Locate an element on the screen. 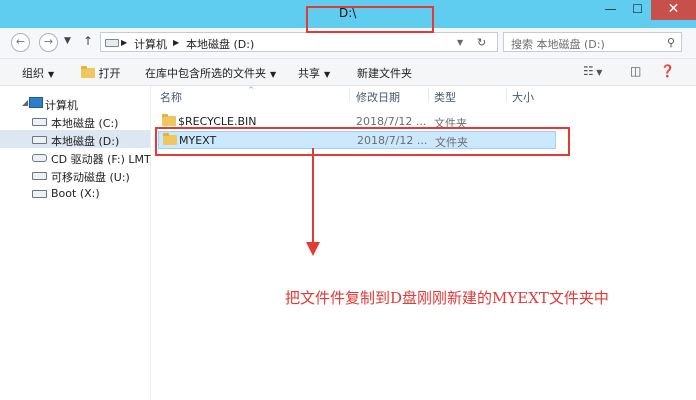 The height and width of the screenshot is (400, 696). annotation-text: 把文件件复制到D盘刚刚新建的MYEXT文件夹中 is located at coordinates (447, 298).